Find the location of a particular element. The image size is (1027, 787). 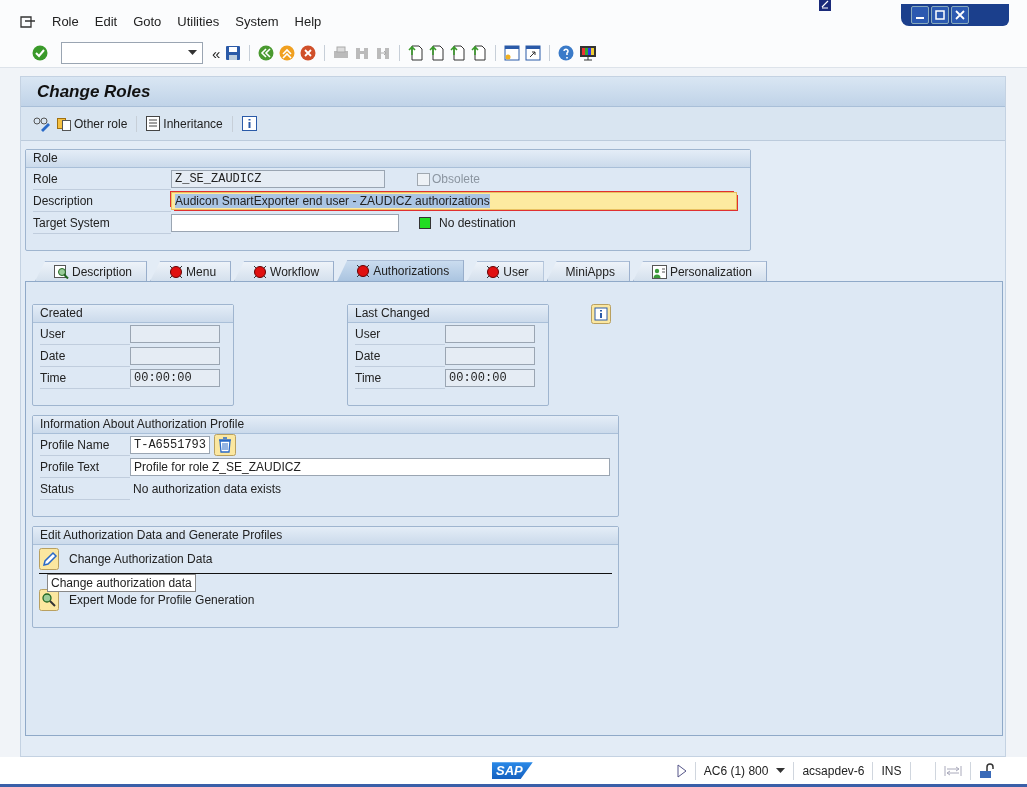

profile-text-field: Profile for role Z_SE_ZAUDICZ is located at coordinates (370, 467).